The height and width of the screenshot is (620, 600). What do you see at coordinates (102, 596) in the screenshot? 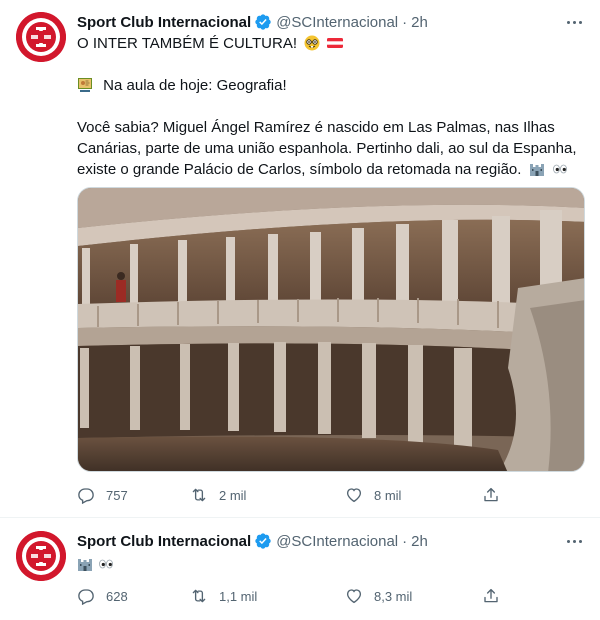
I see `reply-button: 628` at bounding box center [102, 596].